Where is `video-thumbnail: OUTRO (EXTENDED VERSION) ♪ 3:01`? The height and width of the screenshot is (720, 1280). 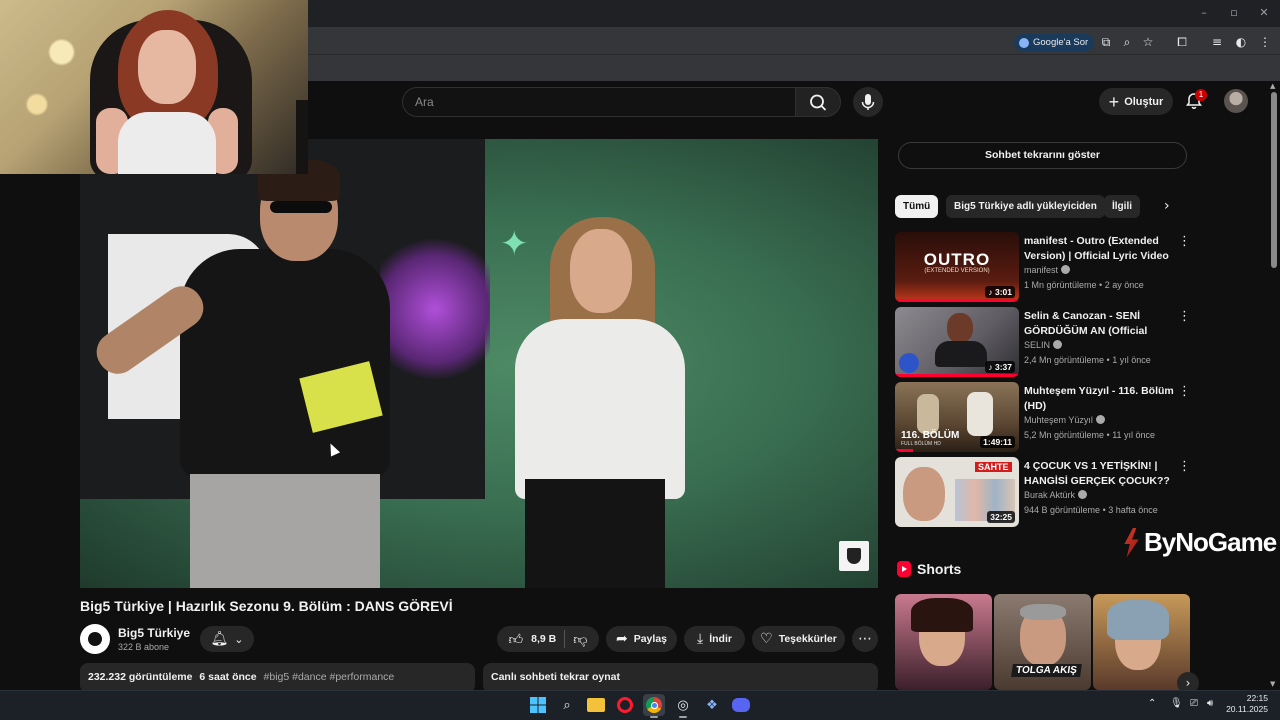
video-thumbnail: OUTRO (EXTENDED VERSION) ♪ 3:01 is located at coordinates (957, 267).